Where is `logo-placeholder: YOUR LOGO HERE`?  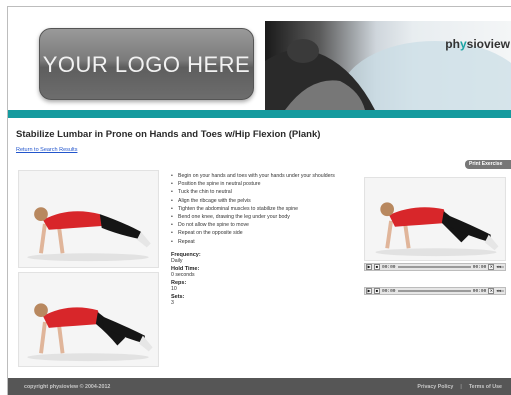 logo-placeholder: YOUR LOGO HERE is located at coordinates (146, 64).